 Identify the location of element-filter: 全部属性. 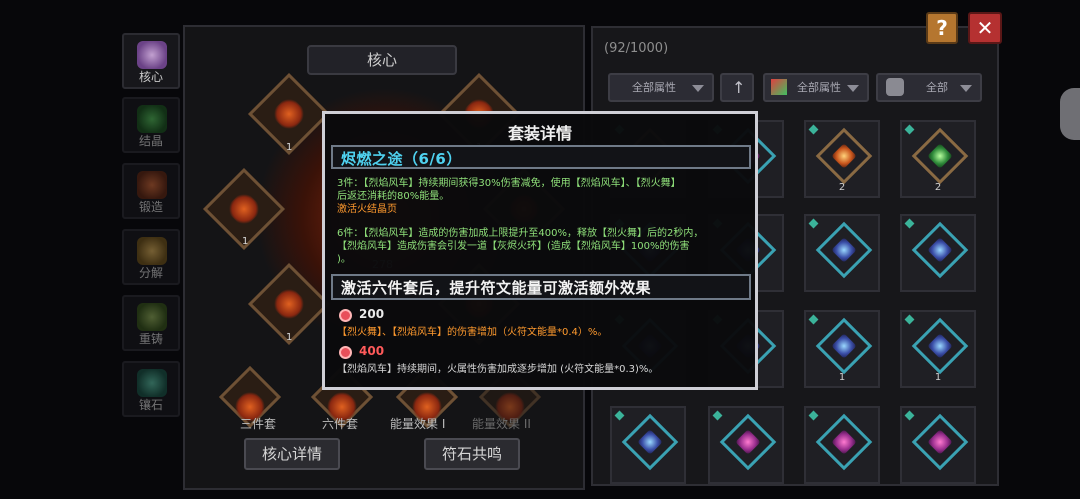
(816, 87).